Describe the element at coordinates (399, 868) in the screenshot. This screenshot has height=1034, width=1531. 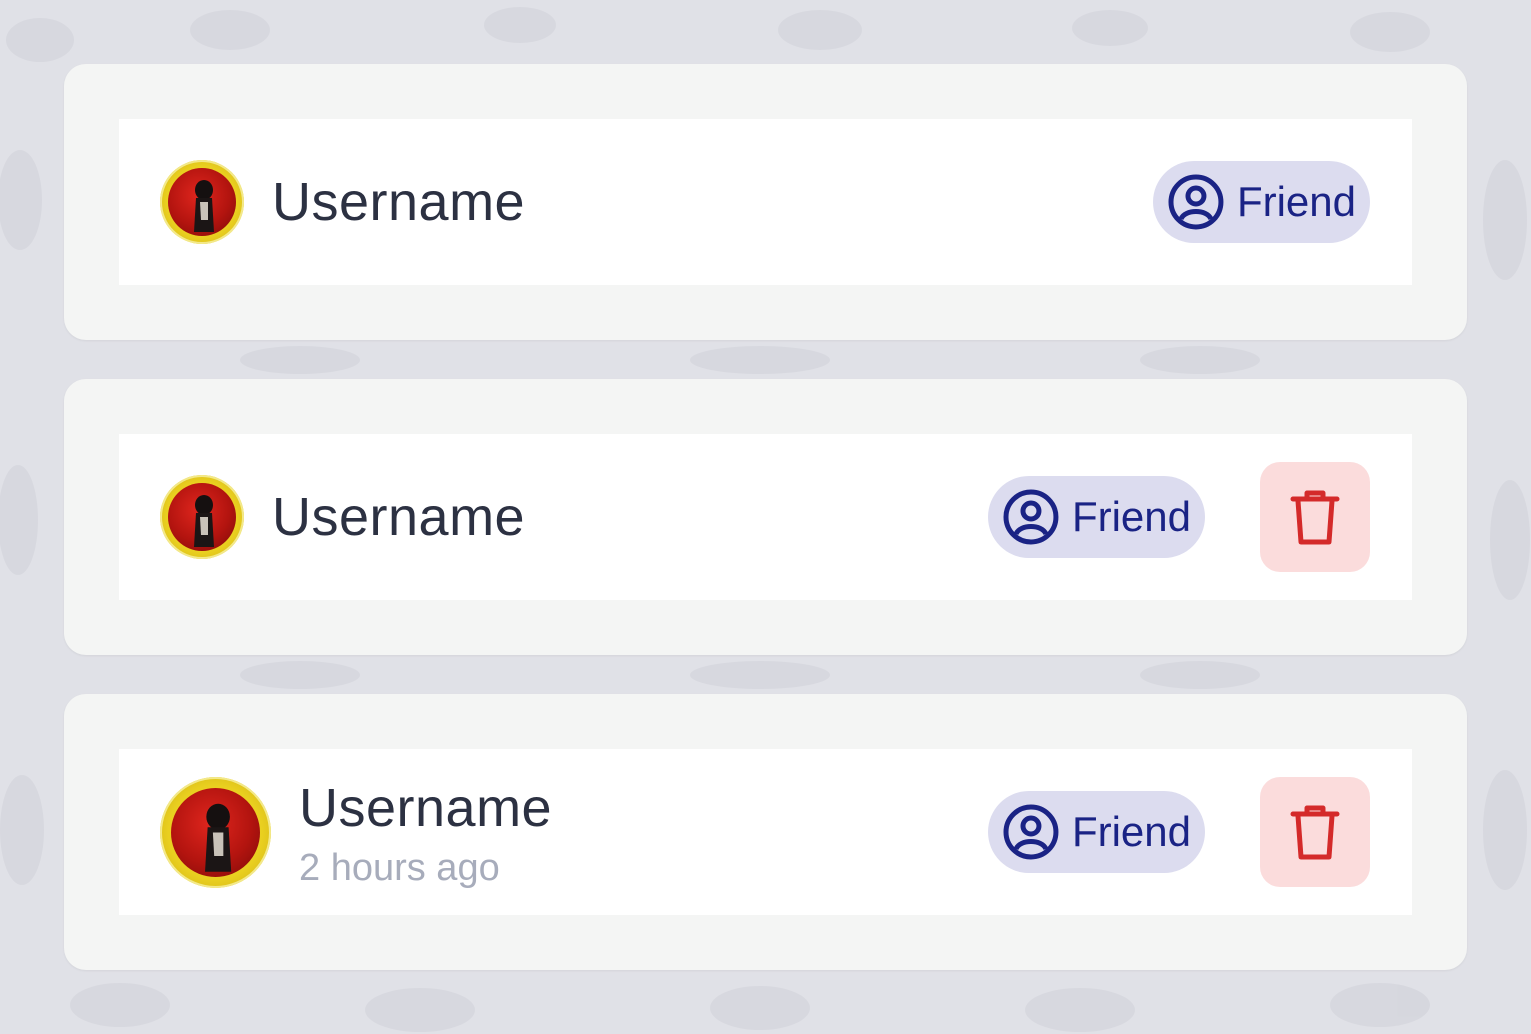
I see `timestamp: 2 hours ago` at that location.